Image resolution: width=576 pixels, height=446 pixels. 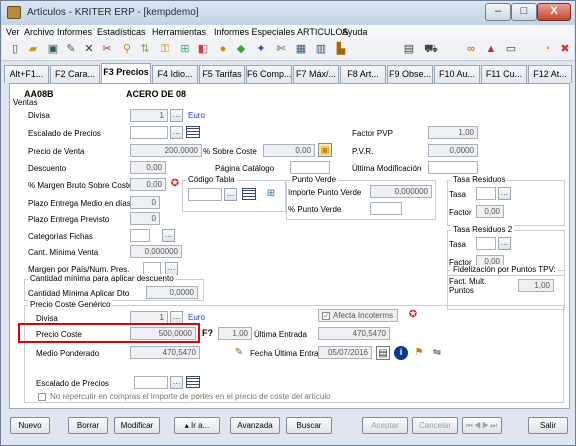 I want to click on nuevo-button: Nuevo, so click(x=30, y=425).